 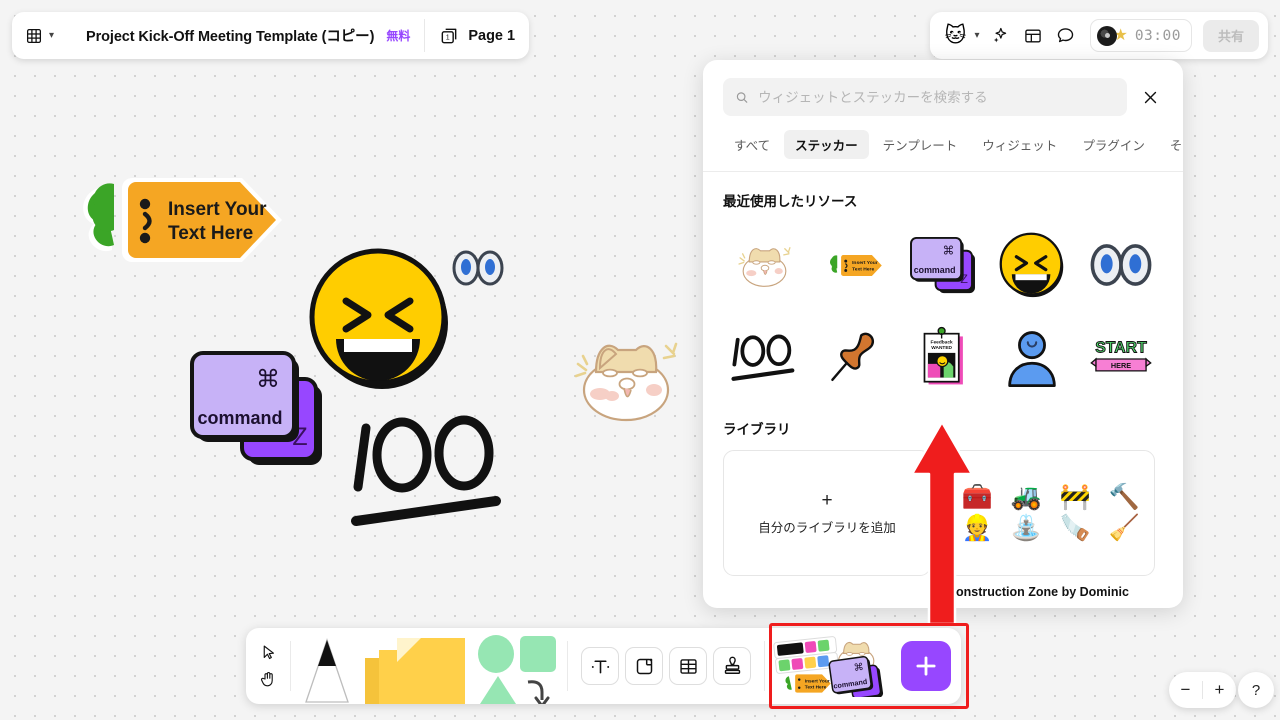 What do you see at coordinates (1019, 144) in the screenshot?
I see `tab-widgets: ウィジェット` at bounding box center [1019, 144].